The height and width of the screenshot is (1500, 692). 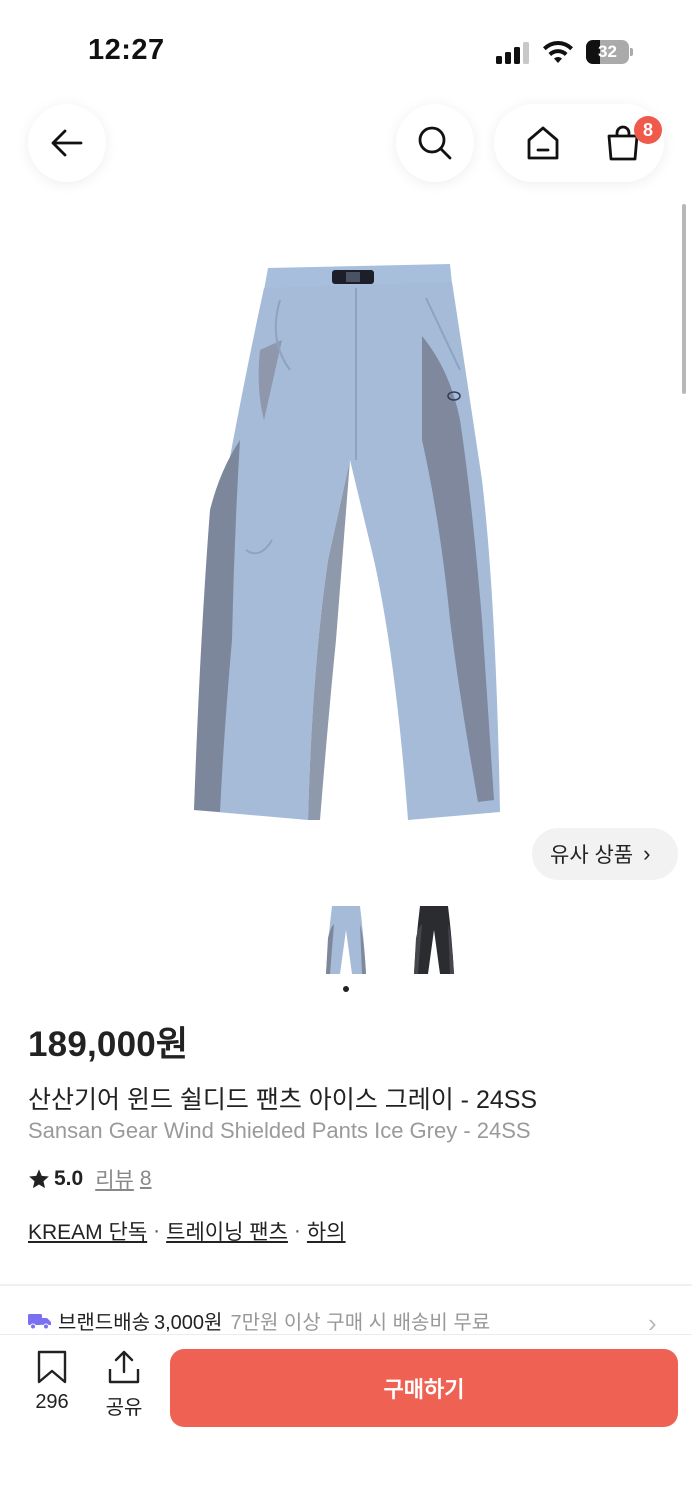 I want to click on similar-products-button: 유사 상품 ›, so click(x=605, y=854).